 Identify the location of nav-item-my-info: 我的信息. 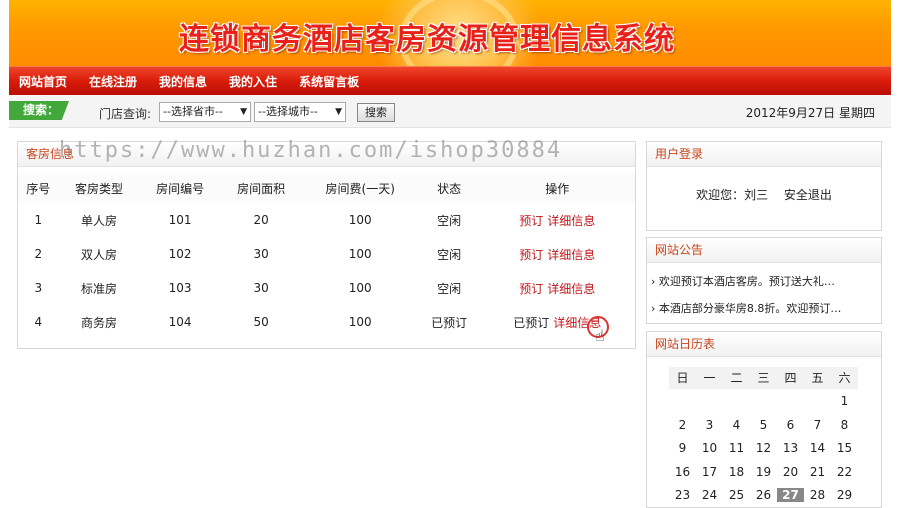
(183, 81).